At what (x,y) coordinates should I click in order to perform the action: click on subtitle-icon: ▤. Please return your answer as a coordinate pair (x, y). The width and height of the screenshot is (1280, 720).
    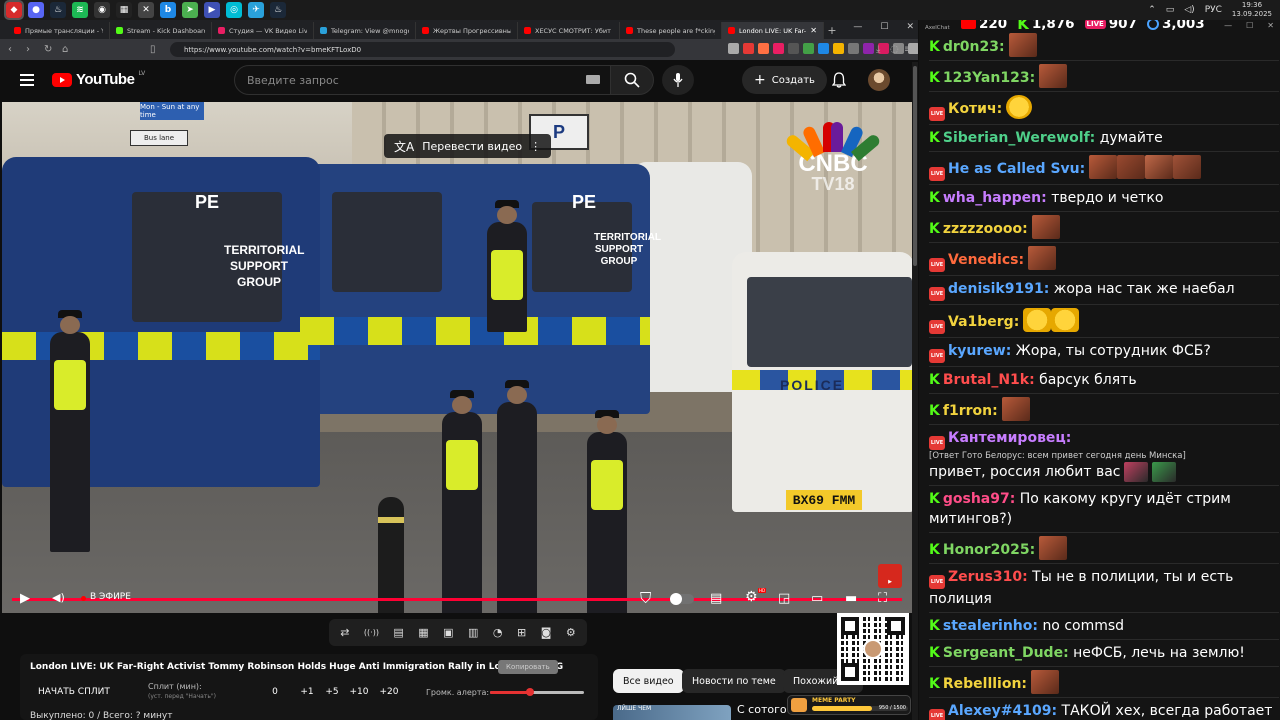
    Looking at the image, I should click on (398, 632).